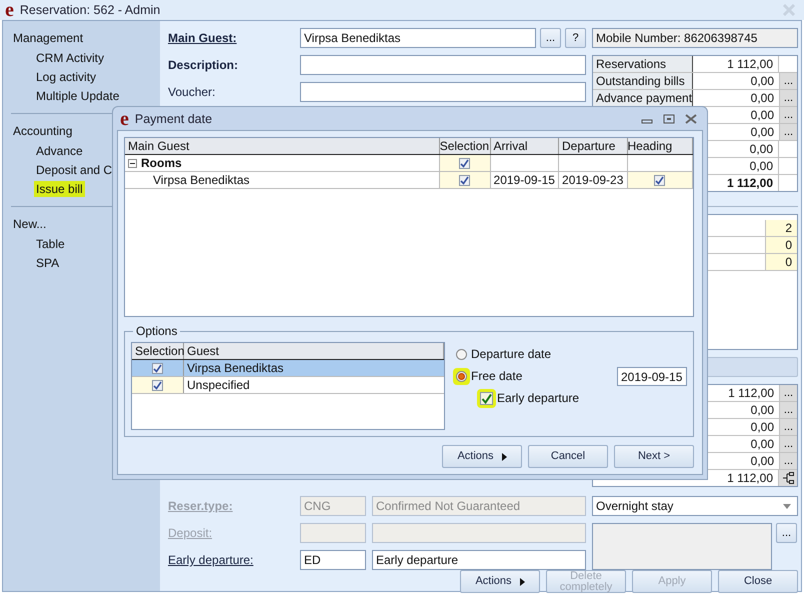 Image resolution: width=804 pixels, height=600 pixels. Describe the element at coordinates (511, 354) in the screenshot. I see `radio-label: Departure date` at that location.